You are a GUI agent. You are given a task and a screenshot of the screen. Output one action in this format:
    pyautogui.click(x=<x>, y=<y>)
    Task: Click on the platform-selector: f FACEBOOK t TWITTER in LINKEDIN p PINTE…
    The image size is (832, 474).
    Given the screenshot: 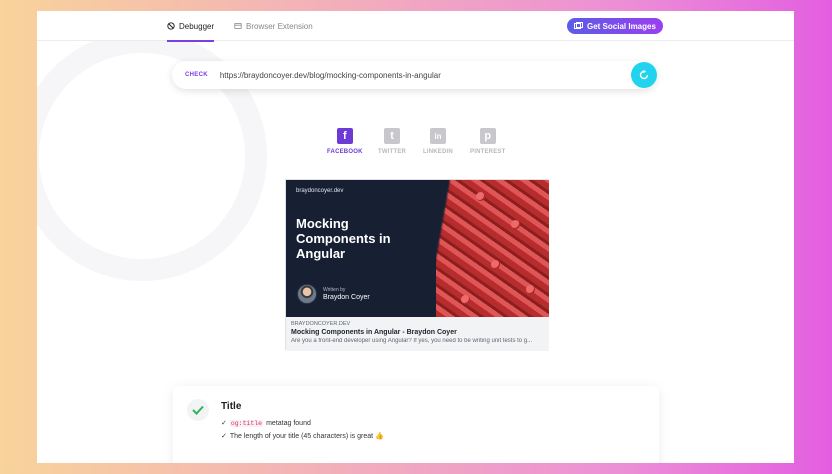 What is the action you would take?
    pyautogui.click(x=422, y=143)
    